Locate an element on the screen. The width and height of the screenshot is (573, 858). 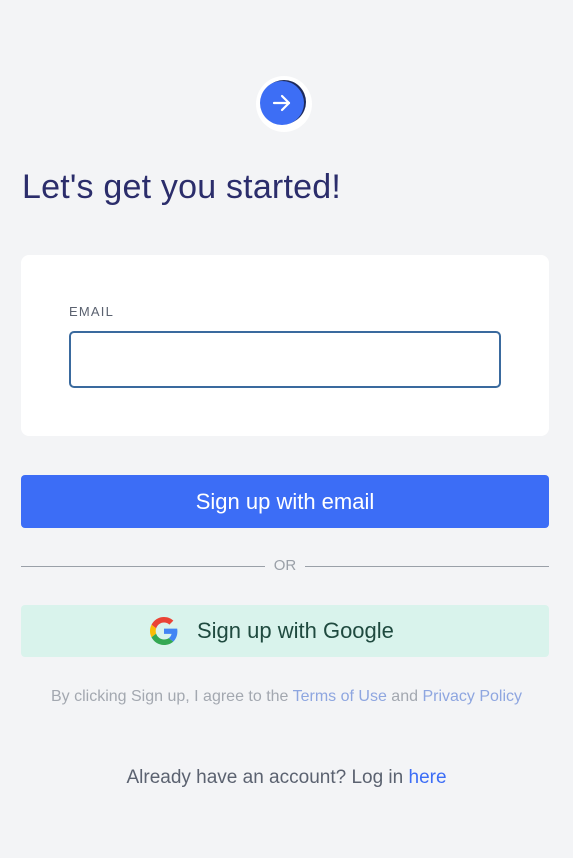
google-button-label: Sign up with Google is located at coordinates (295, 630).